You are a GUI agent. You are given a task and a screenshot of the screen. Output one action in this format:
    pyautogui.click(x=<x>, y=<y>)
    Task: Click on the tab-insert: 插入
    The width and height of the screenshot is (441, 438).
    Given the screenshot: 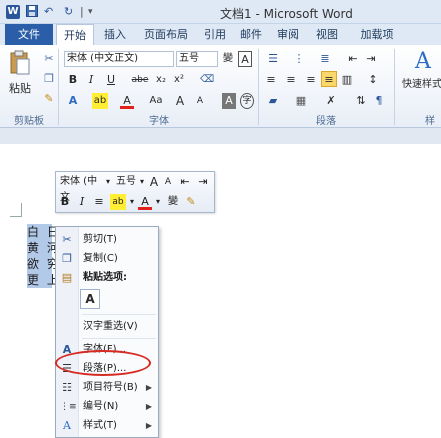 What is the action you would take?
    pyautogui.click(x=115, y=34)
    